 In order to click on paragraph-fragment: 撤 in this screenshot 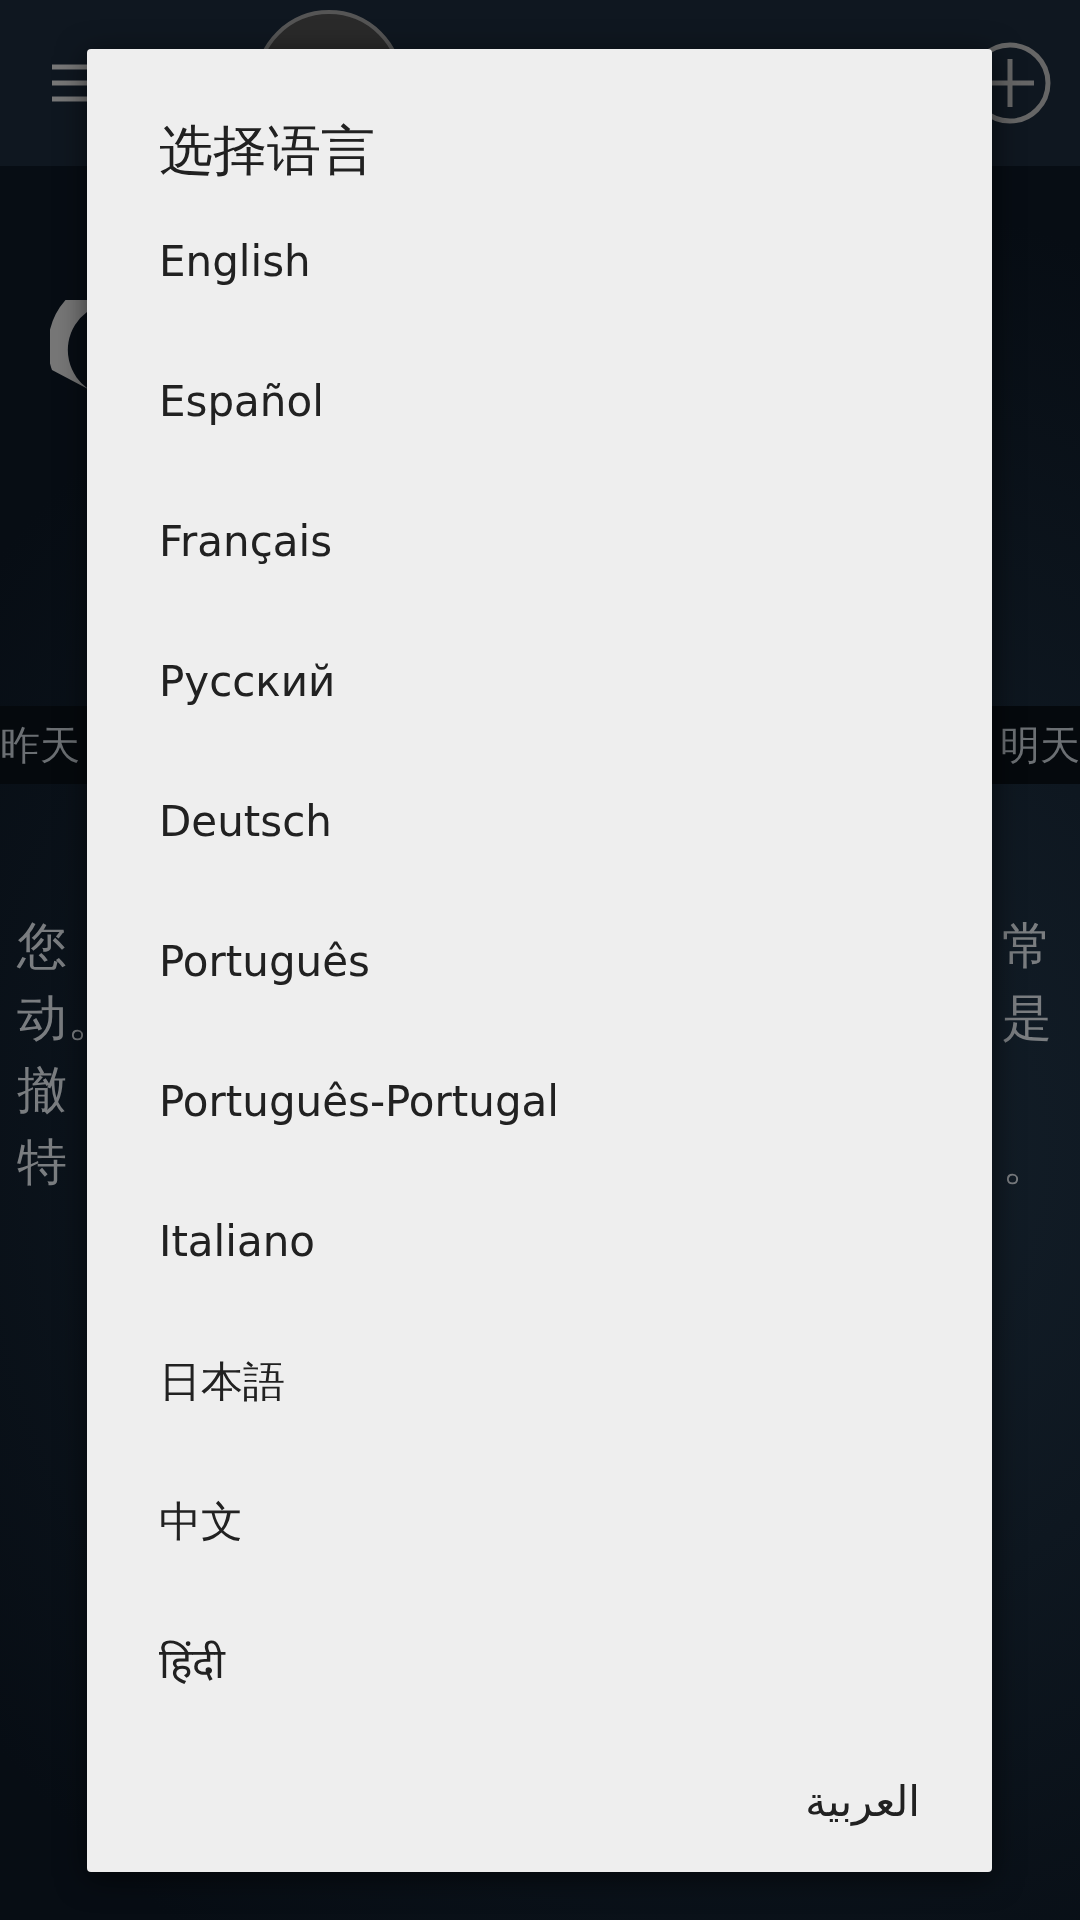, I will do `click(42, 1090)`.